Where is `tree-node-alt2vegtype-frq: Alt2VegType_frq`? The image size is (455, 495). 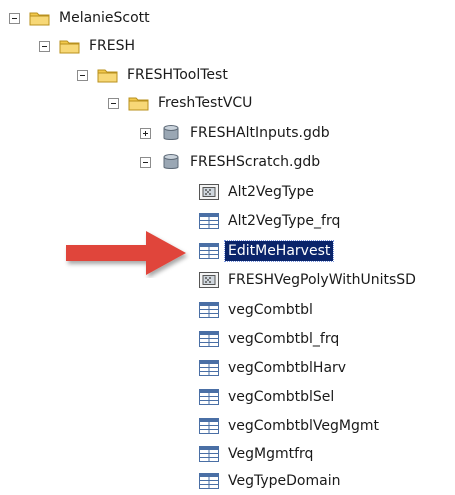 tree-node-alt2vegtype-frq: Alt2VegType_frq is located at coordinates (270, 221).